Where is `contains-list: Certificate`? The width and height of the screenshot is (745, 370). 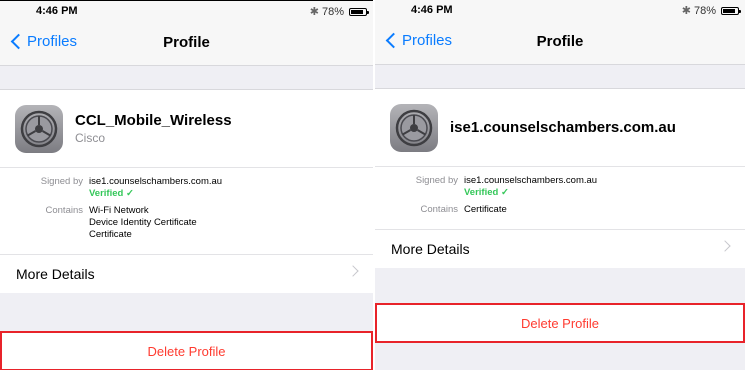 contains-list: Certificate is located at coordinates (485, 210).